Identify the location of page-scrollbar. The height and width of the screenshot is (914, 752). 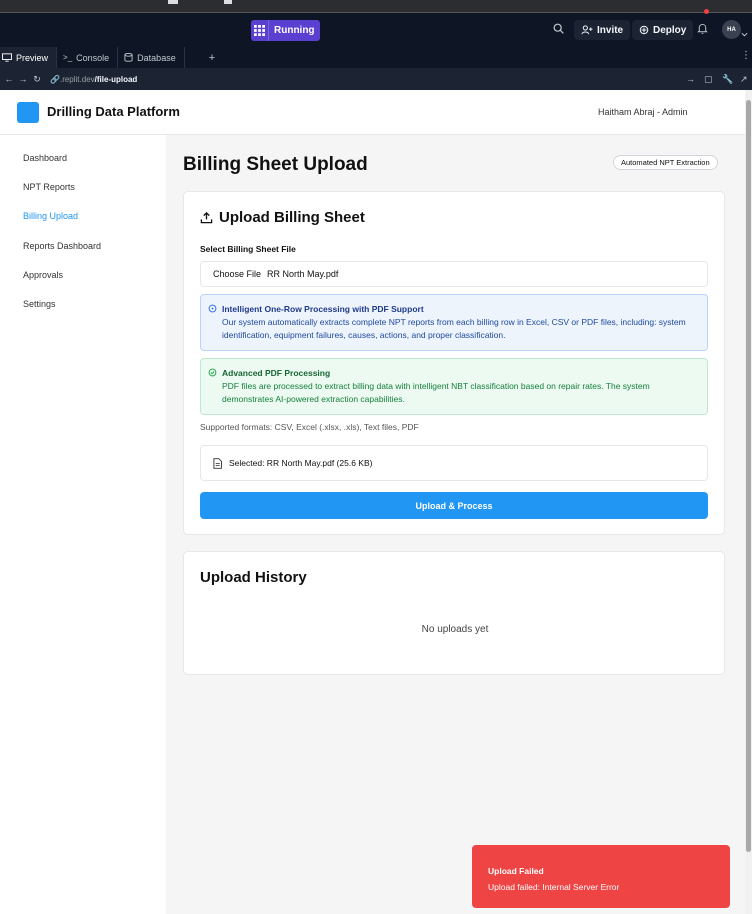
(748, 502).